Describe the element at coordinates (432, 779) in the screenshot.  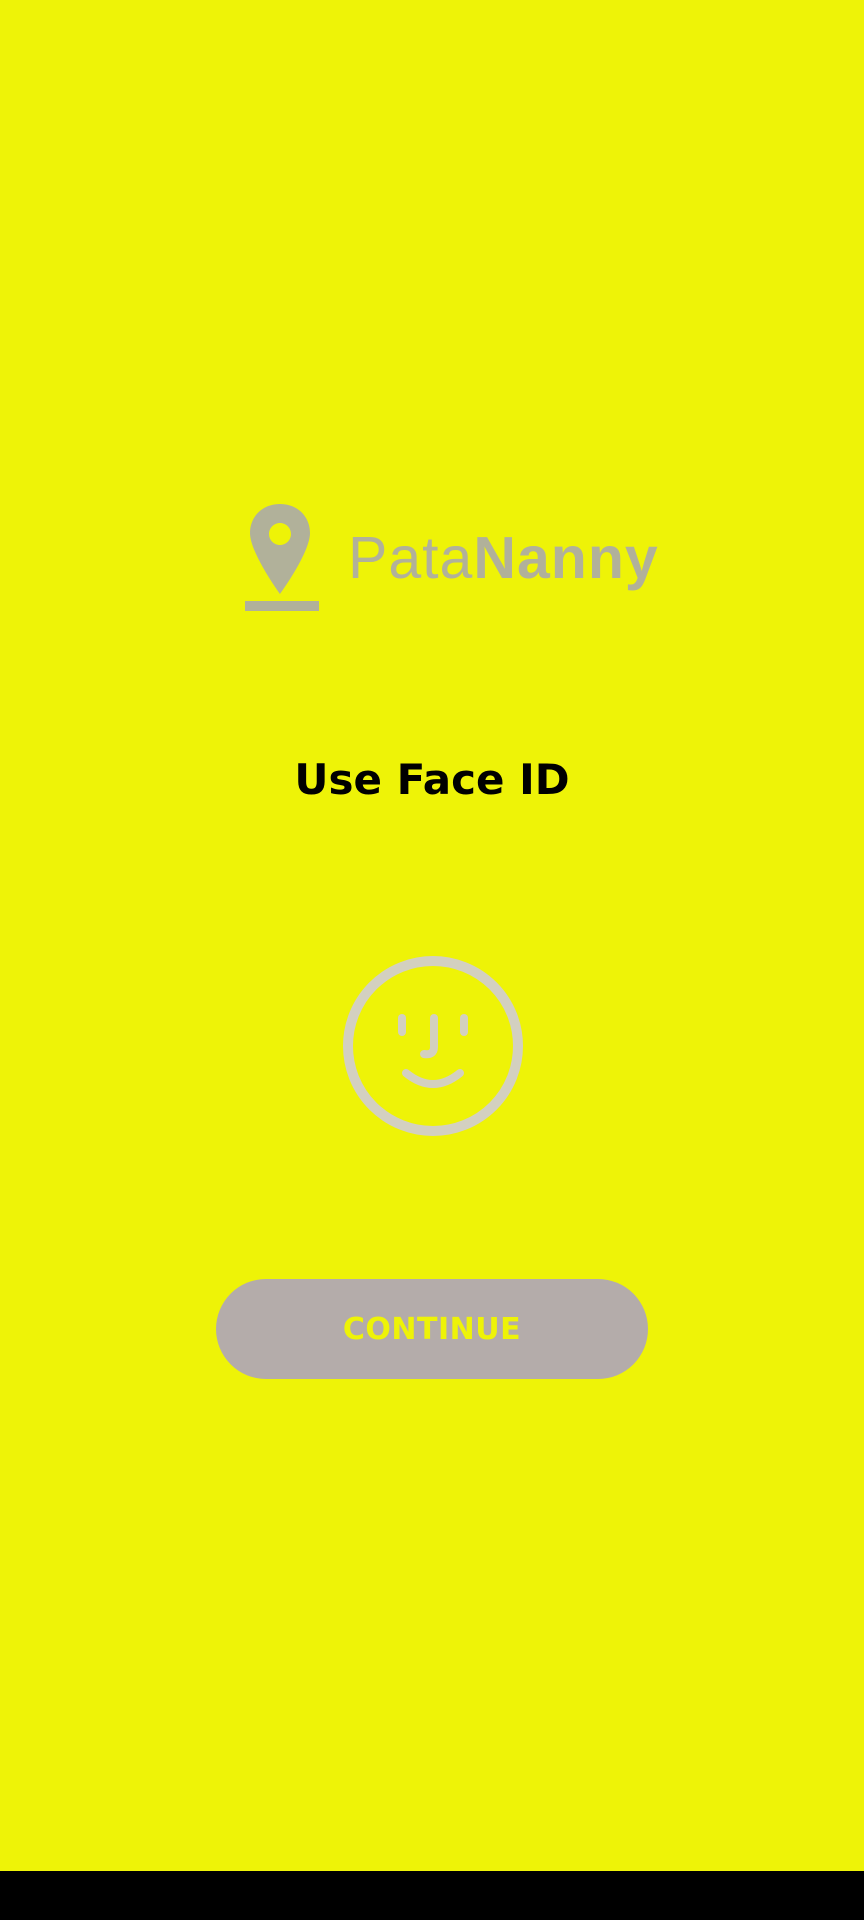
I see `page-title: Use Face ID` at that location.